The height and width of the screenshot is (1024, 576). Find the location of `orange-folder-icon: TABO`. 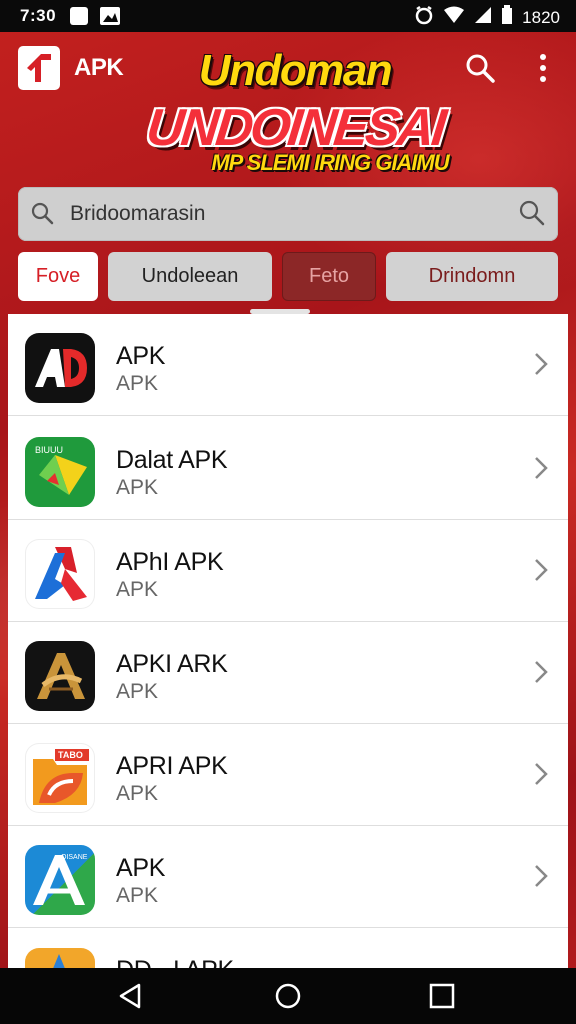

orange-folder-icon: TABO is located at coordinates (60, 778).